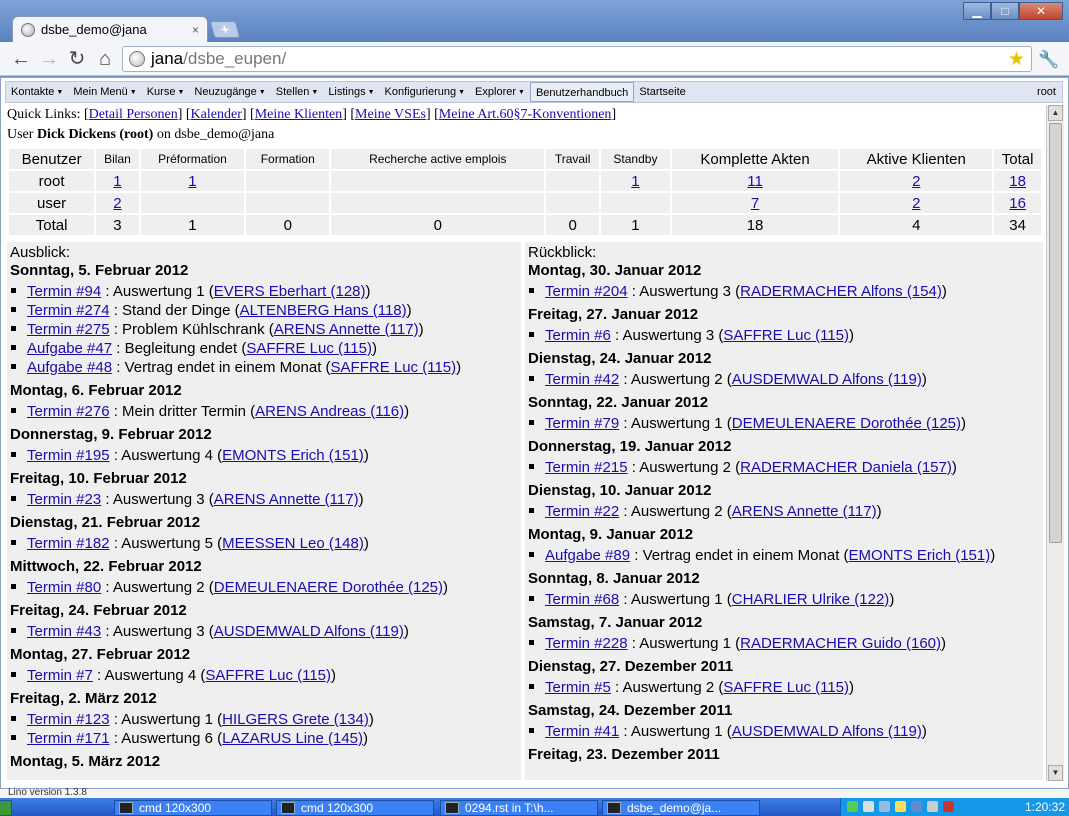  What do you see at coordinates (104, 92) in the screenshot?
I see `menu-item-mein-men-: Mein Menü ▼` at bounding box center [104, 92].